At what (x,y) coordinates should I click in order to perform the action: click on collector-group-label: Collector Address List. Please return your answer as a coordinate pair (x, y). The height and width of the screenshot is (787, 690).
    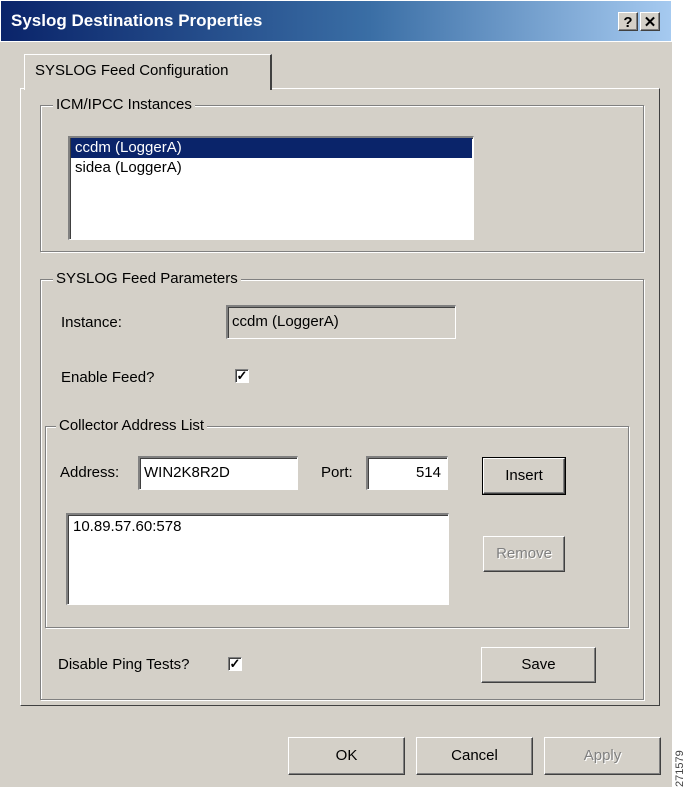
    Looking at the image, I should click on (132, 425).